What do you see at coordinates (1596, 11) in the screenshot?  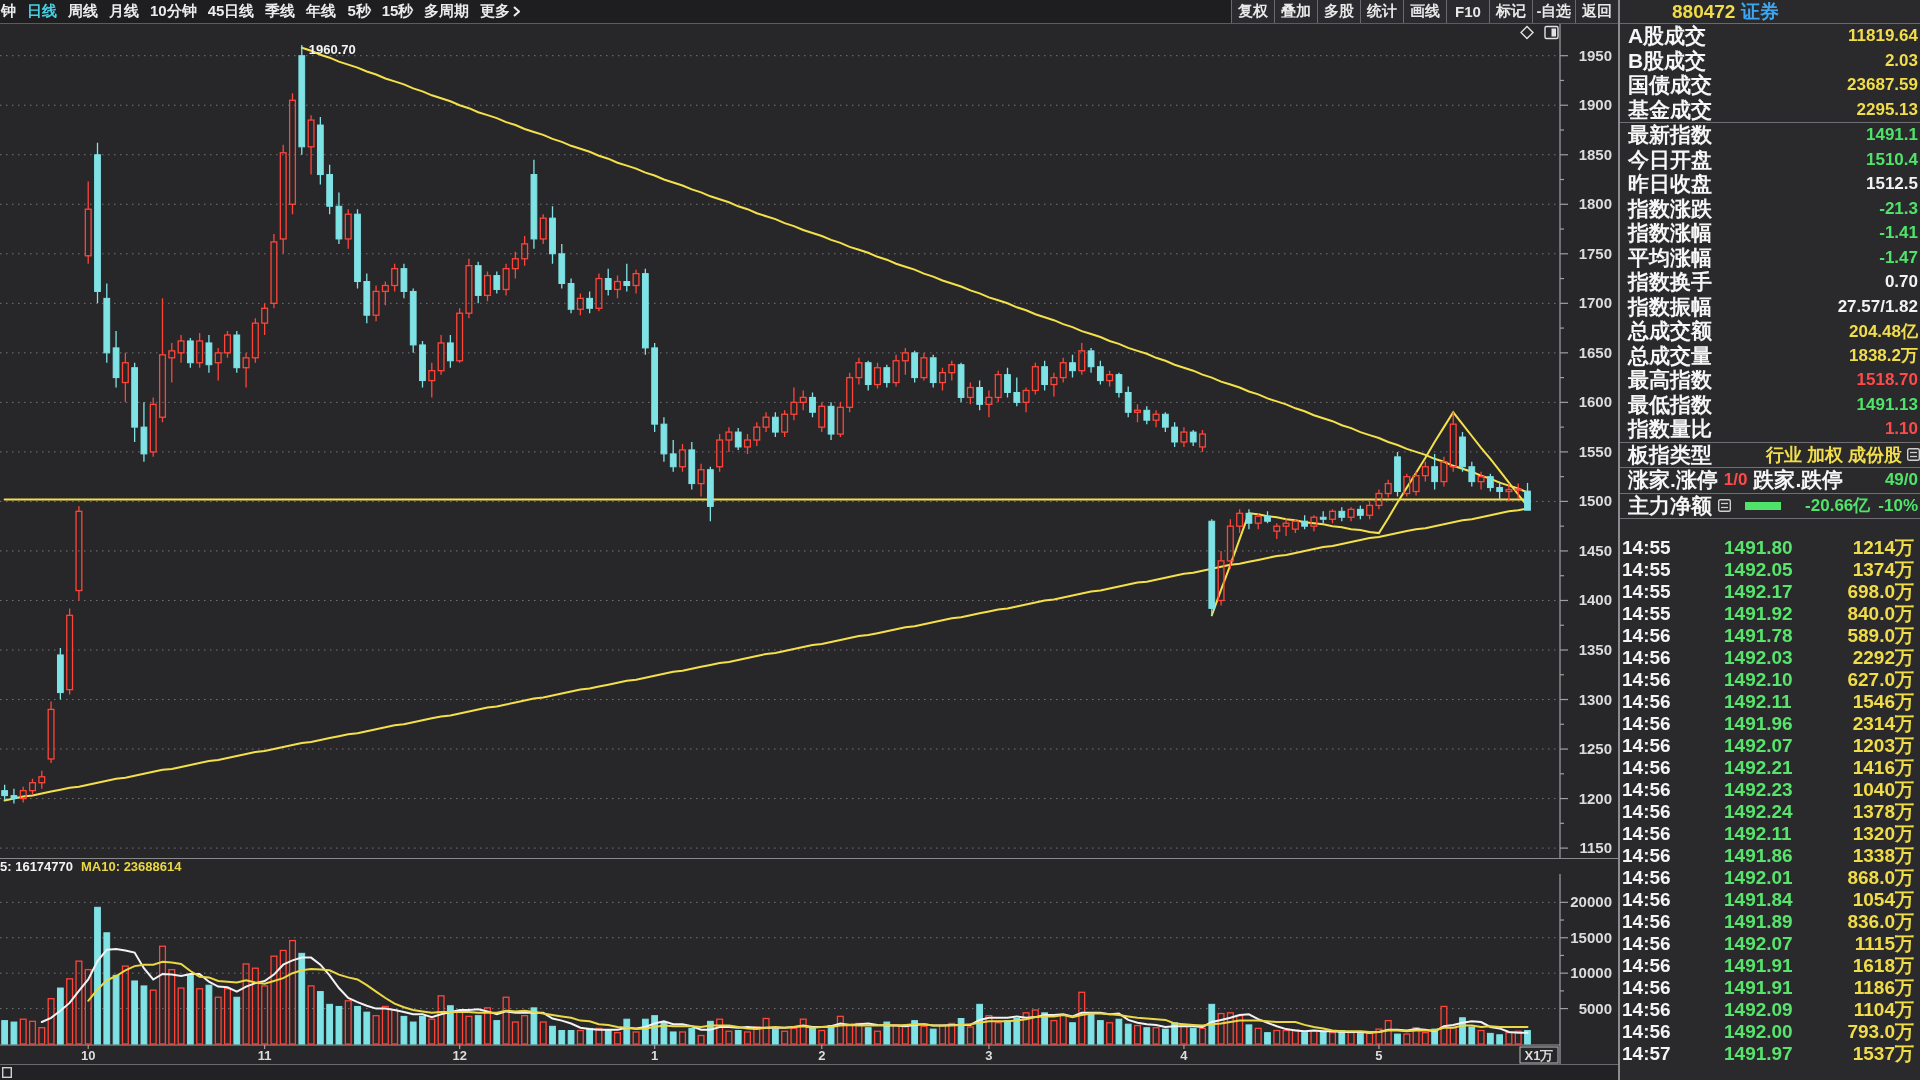 I see `tool-button: 返回` at bounding box center [1596, 11].